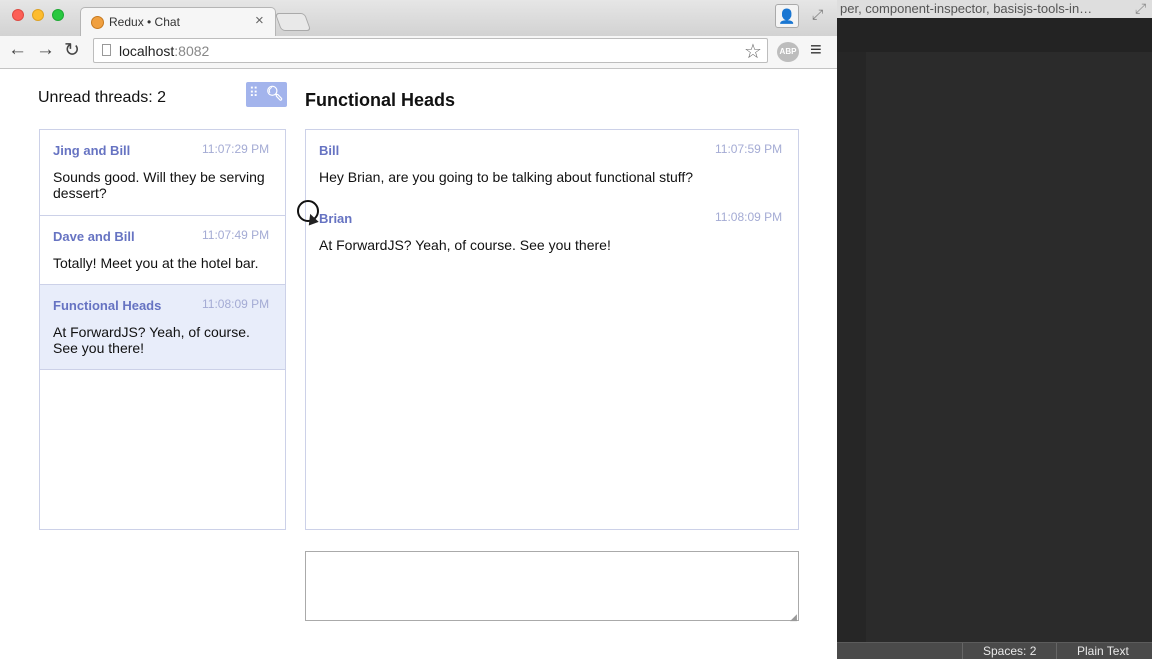 The height and width of the screenshot is (659, 1152). I want to click on editor-status-bar: Spaces: 2 Plain Text, so click(994, 650).